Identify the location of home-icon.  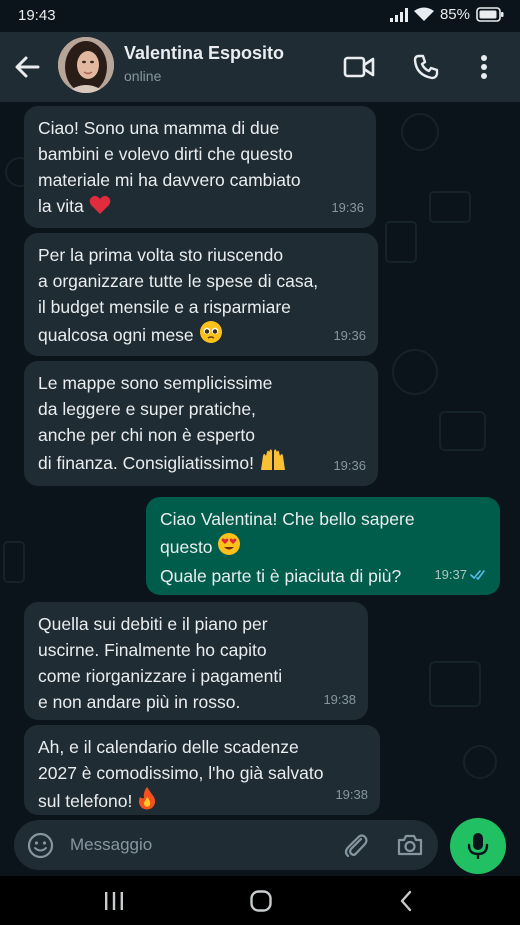
(261, 901).